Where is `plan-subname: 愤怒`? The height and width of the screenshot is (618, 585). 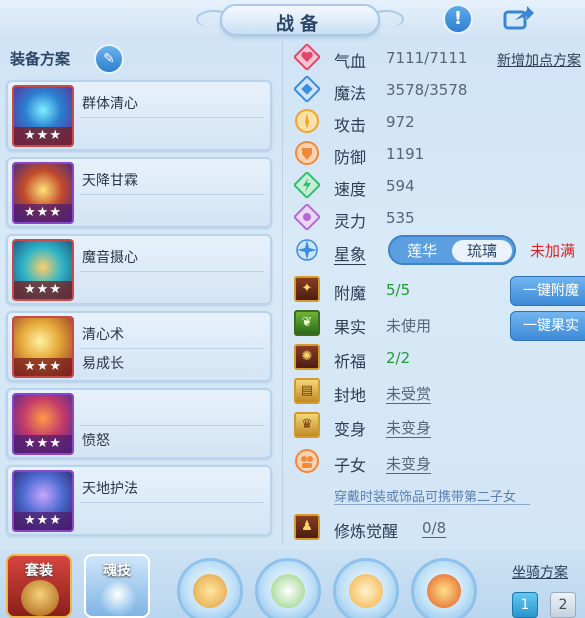 plan-subname: 愤怒 is located at coordinates (96, 441).